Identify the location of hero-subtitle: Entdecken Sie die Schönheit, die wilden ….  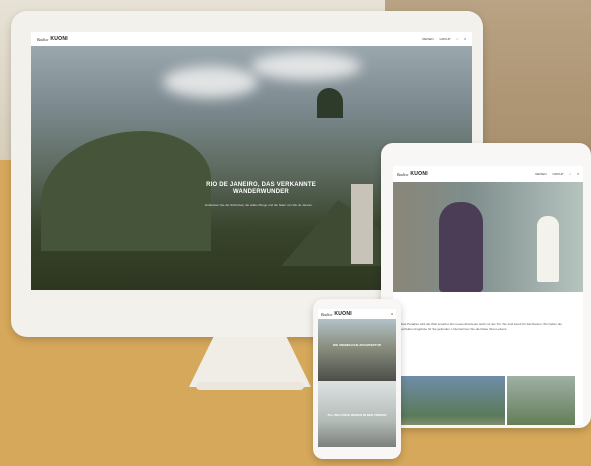
(259, 205).